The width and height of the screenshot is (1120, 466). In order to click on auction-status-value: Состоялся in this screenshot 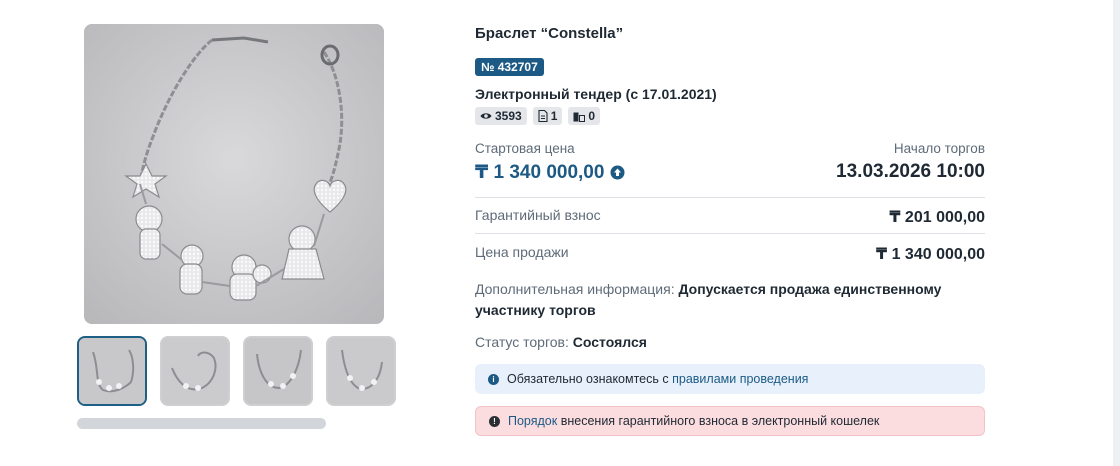, I will do `click(609, 342)`.